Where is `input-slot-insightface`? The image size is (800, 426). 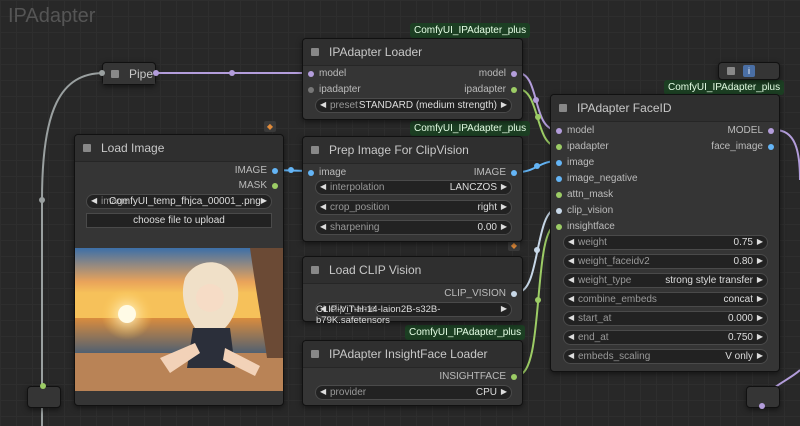
input-slot-insightface is located at coordinates (559, 227).